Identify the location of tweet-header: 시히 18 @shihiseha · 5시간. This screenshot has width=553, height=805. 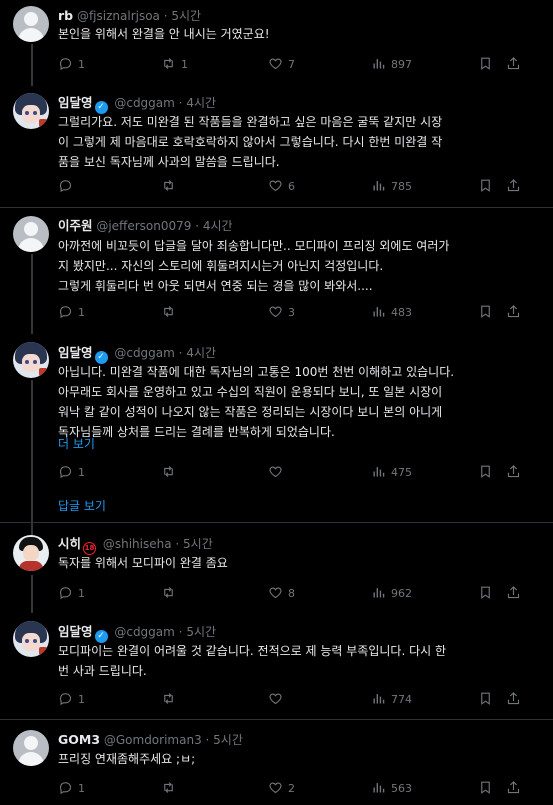
(135, 545).